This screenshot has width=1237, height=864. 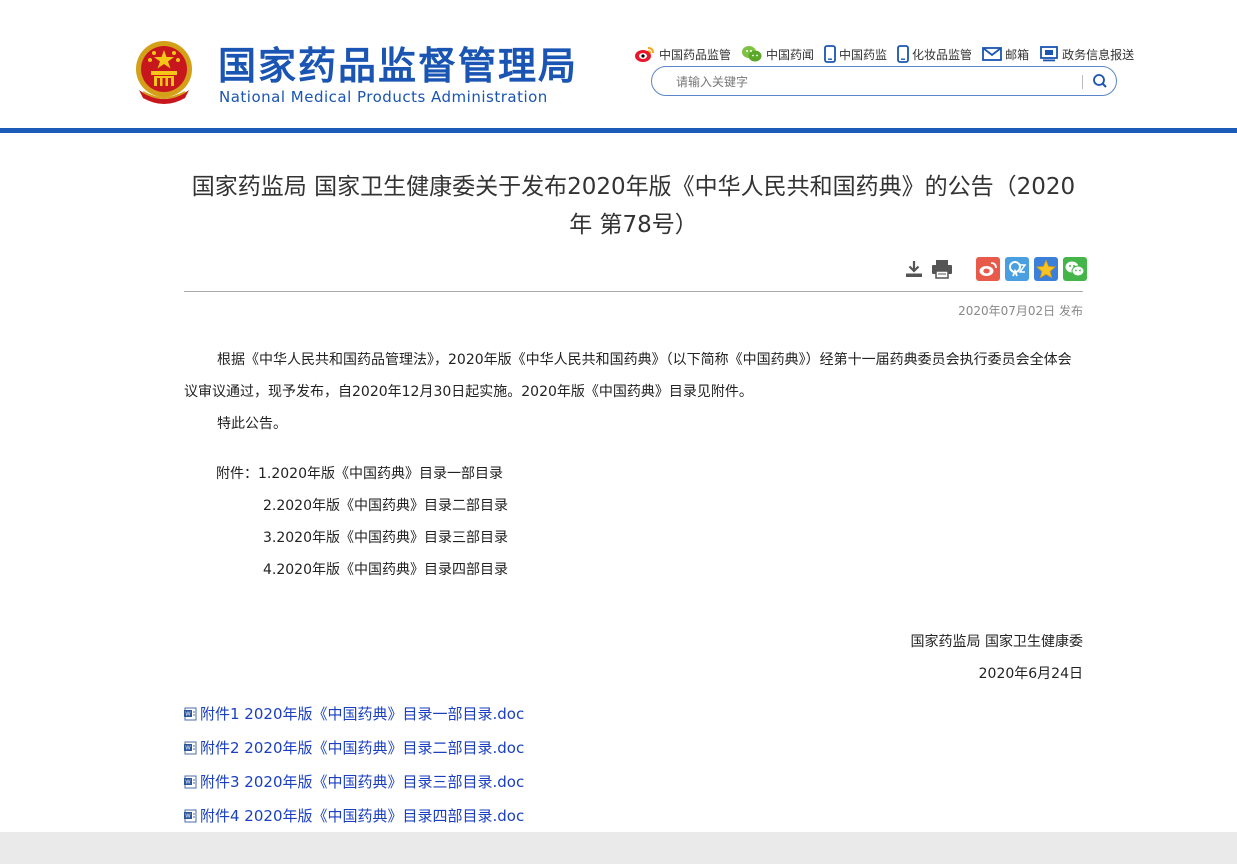 I want to click on star-icon, so click(x=1046, y=269).